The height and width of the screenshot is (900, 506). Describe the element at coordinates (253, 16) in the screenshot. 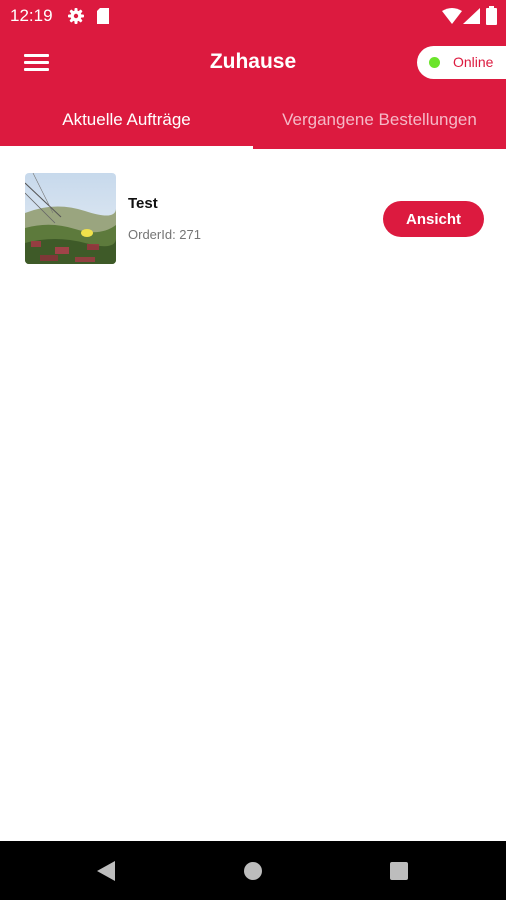

I see `status-bar: 12:19` at that location.